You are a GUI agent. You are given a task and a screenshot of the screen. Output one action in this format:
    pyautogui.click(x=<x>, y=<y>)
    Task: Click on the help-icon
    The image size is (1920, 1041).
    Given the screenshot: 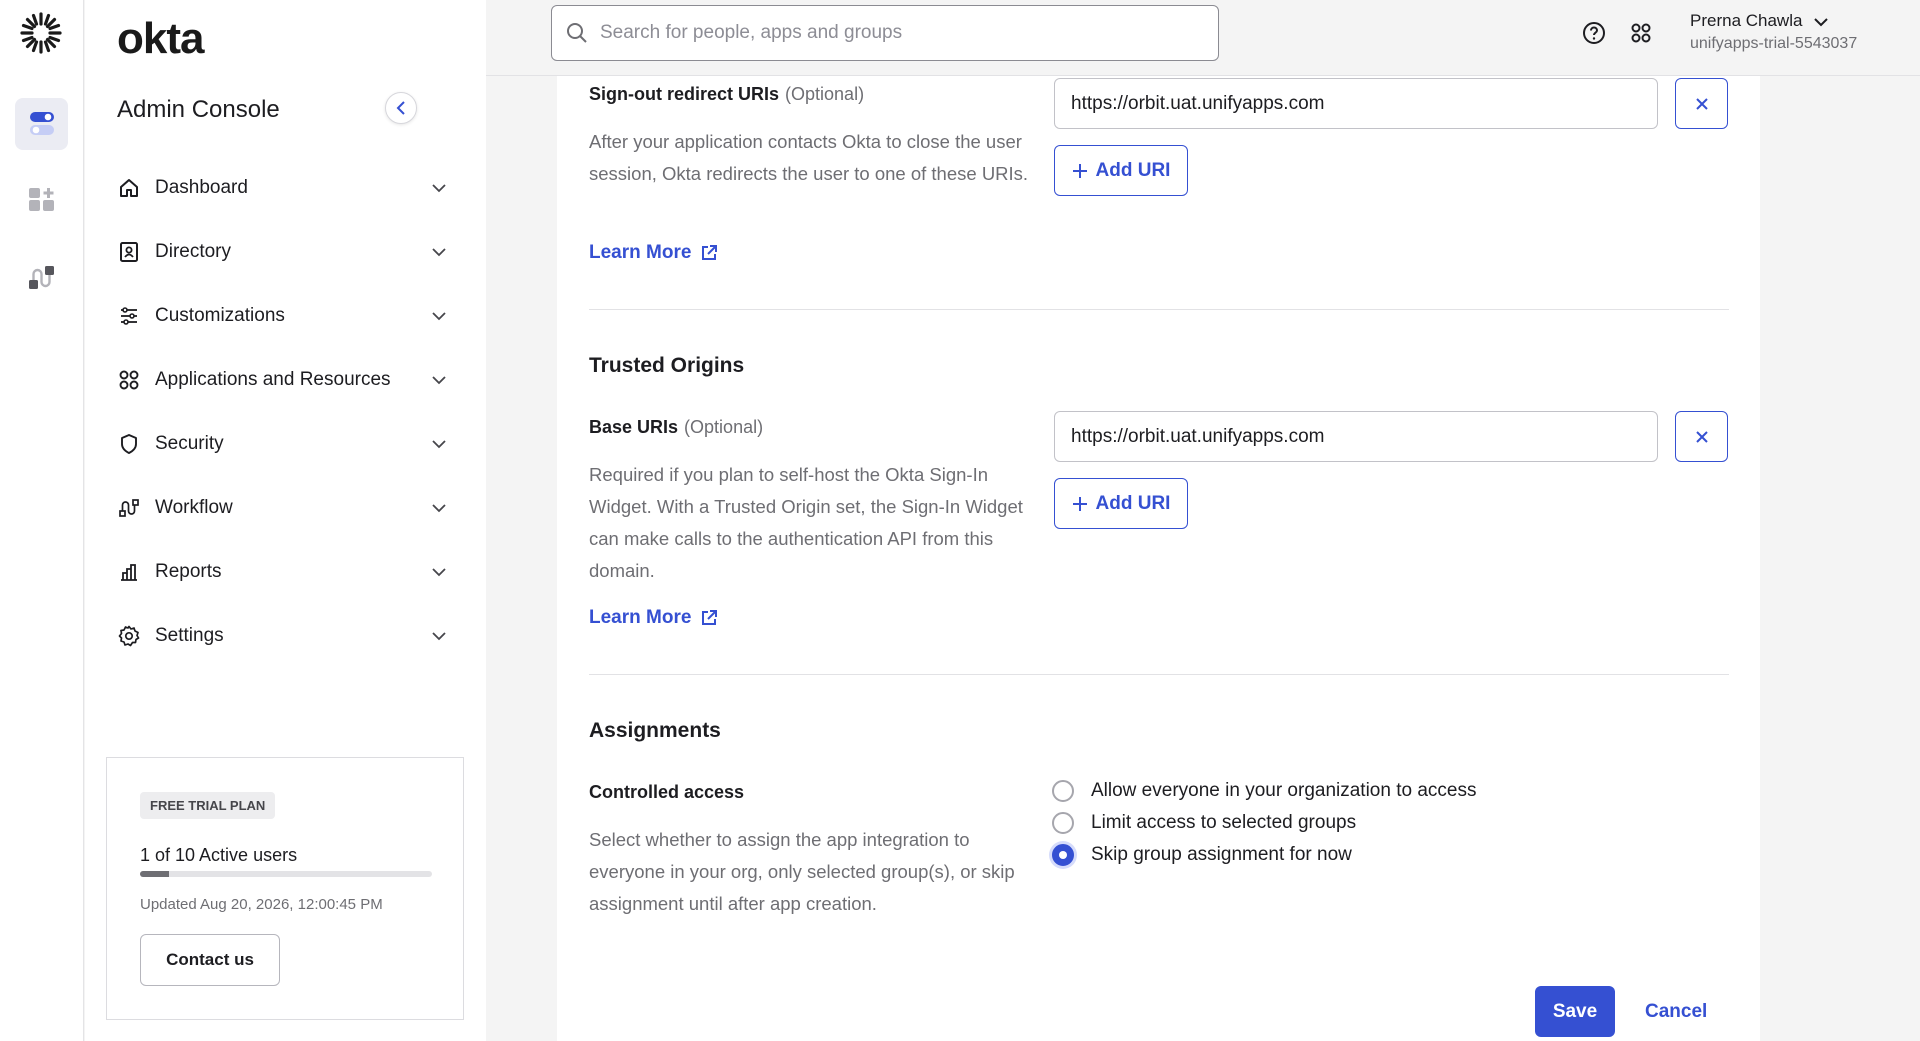 What is the action you would take?
    pyautogui.click(x=1594, y=35)
    